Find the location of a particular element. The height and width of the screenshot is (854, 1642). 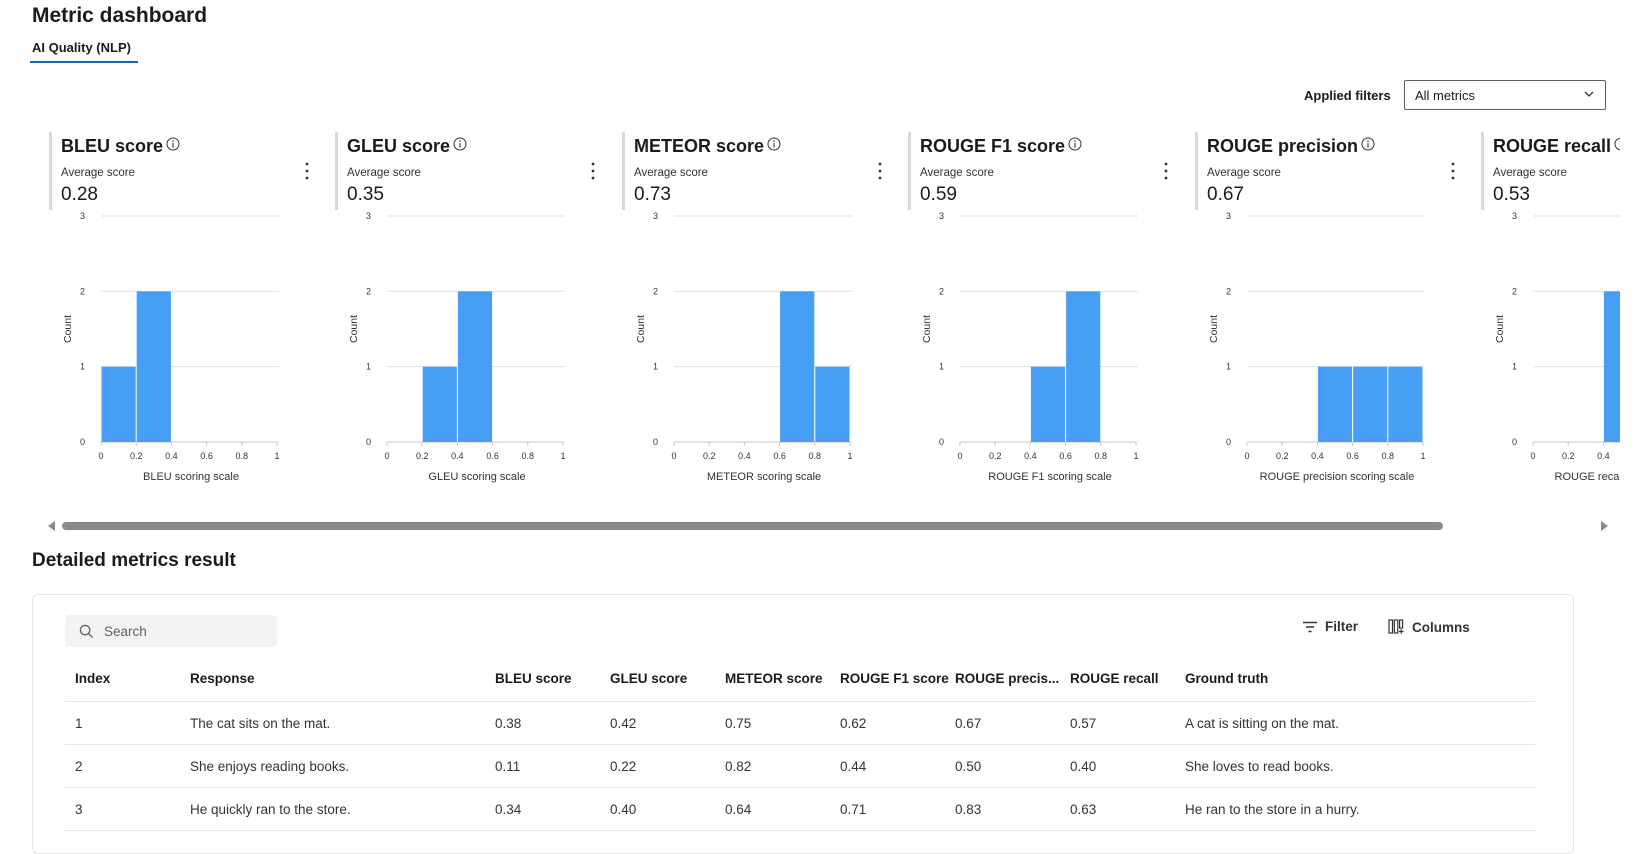

scroll-left-arrow-icon is located at coordinates (51, 526).